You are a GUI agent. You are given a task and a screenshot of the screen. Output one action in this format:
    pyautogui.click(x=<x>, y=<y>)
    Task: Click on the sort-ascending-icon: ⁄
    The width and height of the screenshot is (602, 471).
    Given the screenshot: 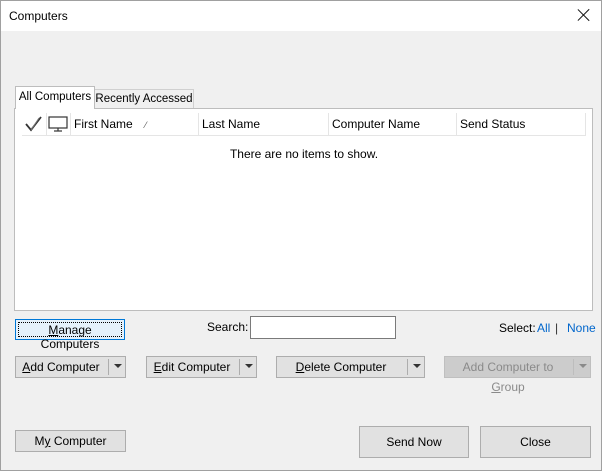 What is the action you would take?
    pyautogui.click(x=146, y=125)
    